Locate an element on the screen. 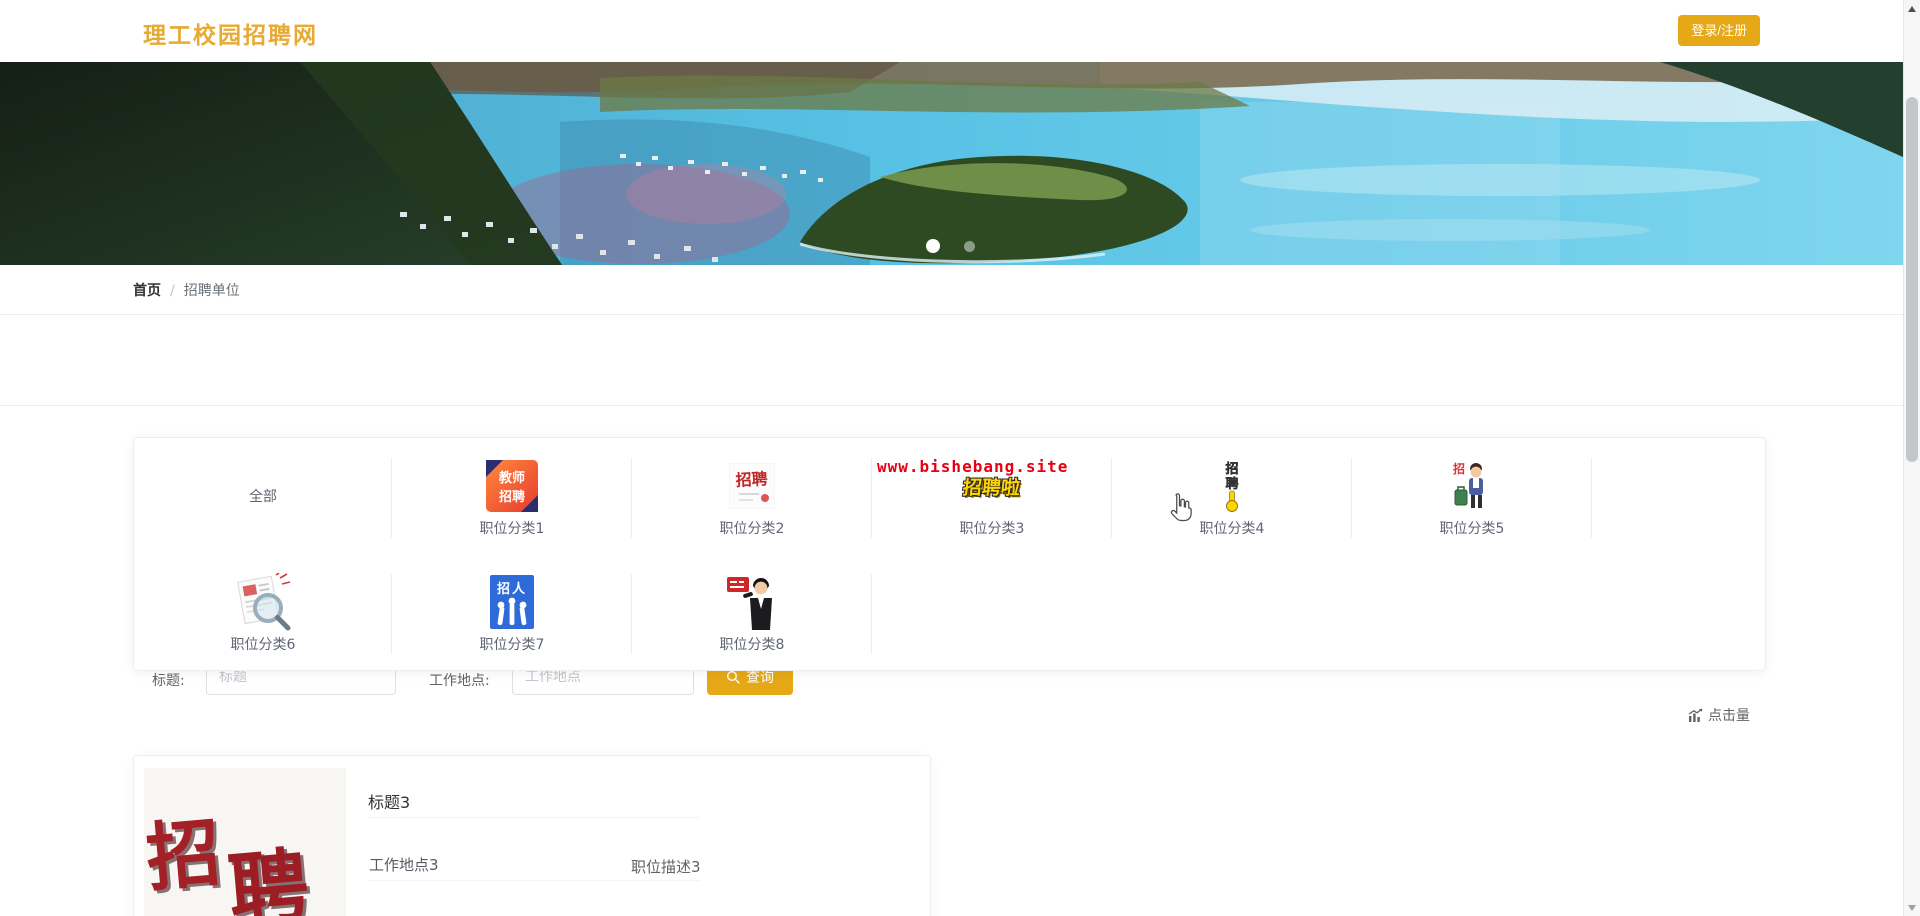  sort-clicks-label: 点击量 is located at coordinates (1729, 716).